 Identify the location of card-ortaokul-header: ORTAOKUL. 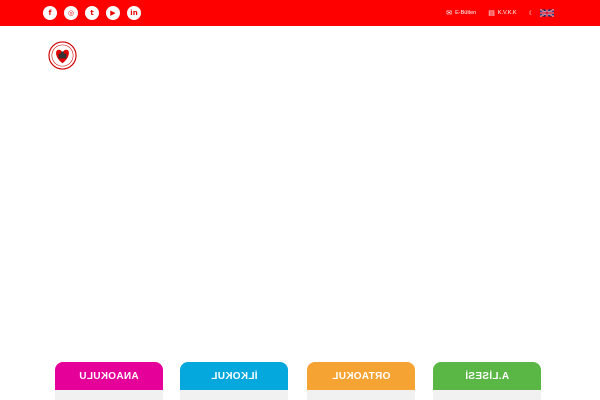
(361, 376).